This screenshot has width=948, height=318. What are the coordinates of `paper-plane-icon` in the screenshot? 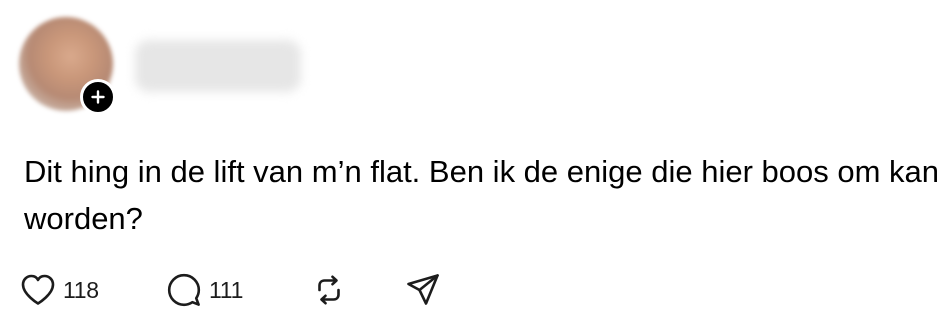 It's located at (423, 290).